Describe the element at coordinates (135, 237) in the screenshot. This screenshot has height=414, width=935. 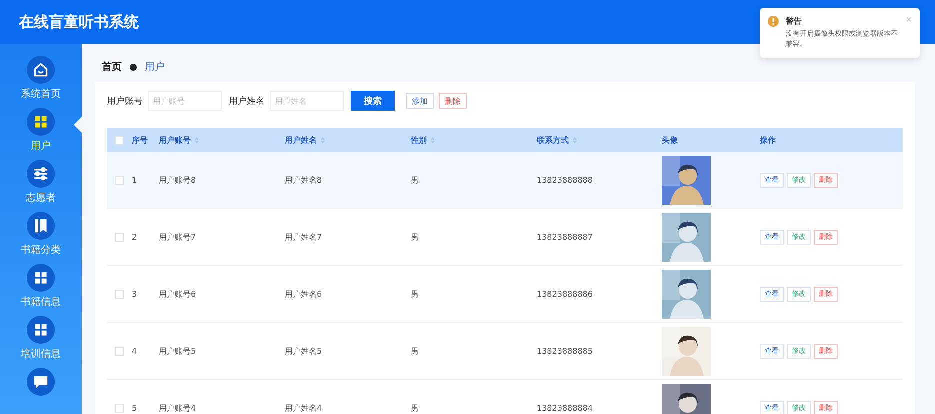
I see `table-cell: 2` at that location.